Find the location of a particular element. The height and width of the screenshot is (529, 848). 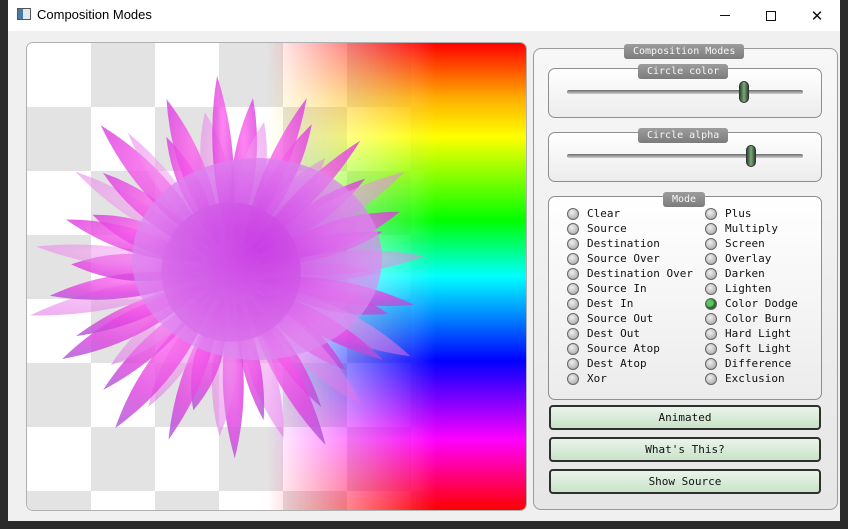

radio-label: Plus is located at coordinates (738, 213).